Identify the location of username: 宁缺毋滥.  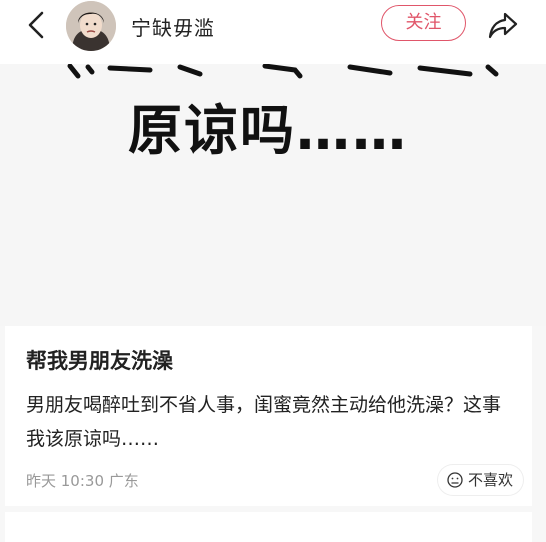
(173, 26).